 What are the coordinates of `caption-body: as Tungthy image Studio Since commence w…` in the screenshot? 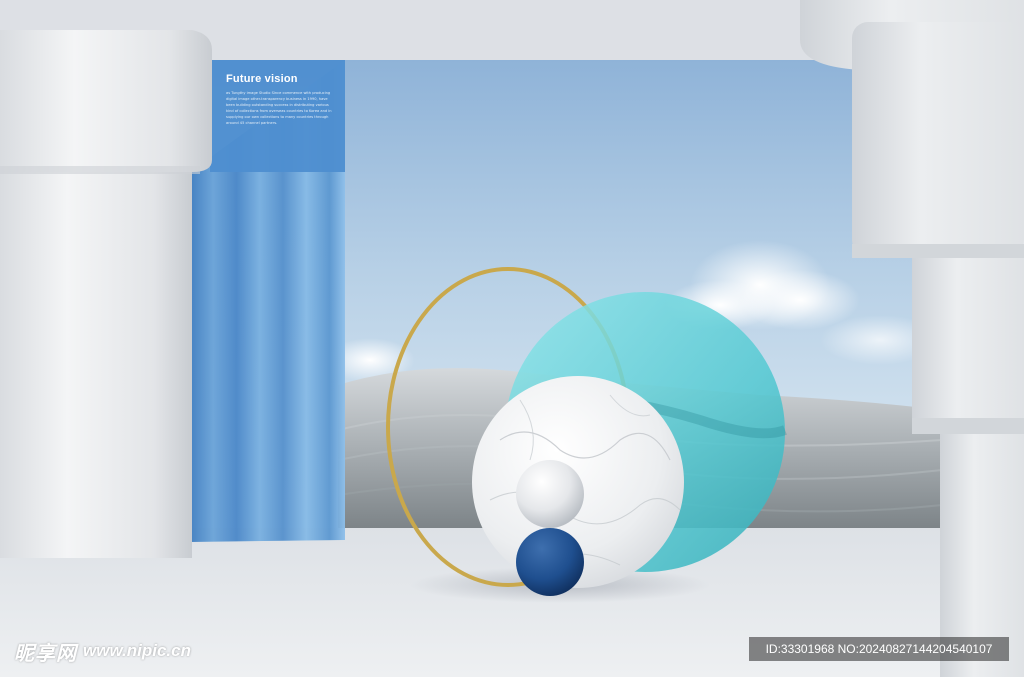 It's located at (279, 108).